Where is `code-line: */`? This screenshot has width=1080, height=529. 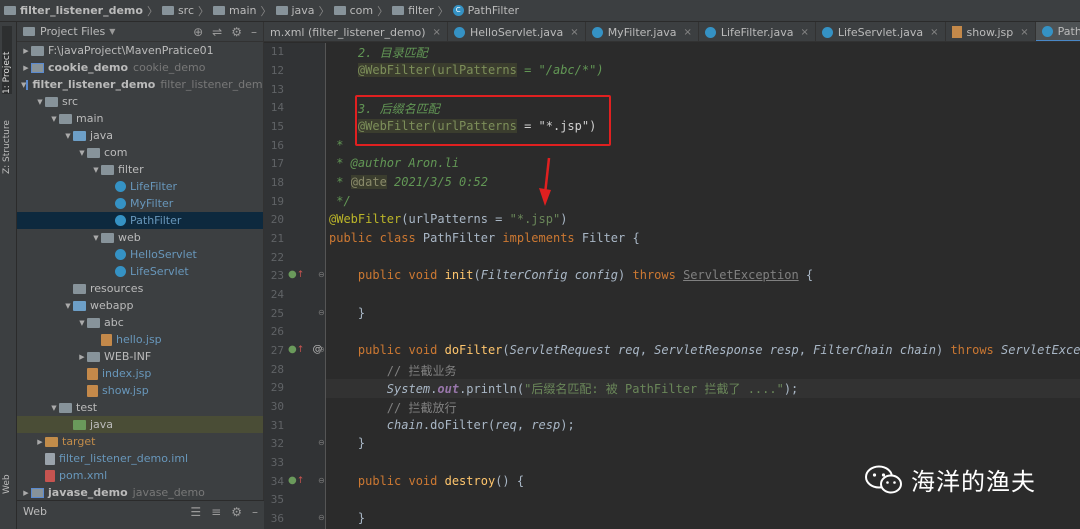 code-line: */ is located at coordinates (339, 201).